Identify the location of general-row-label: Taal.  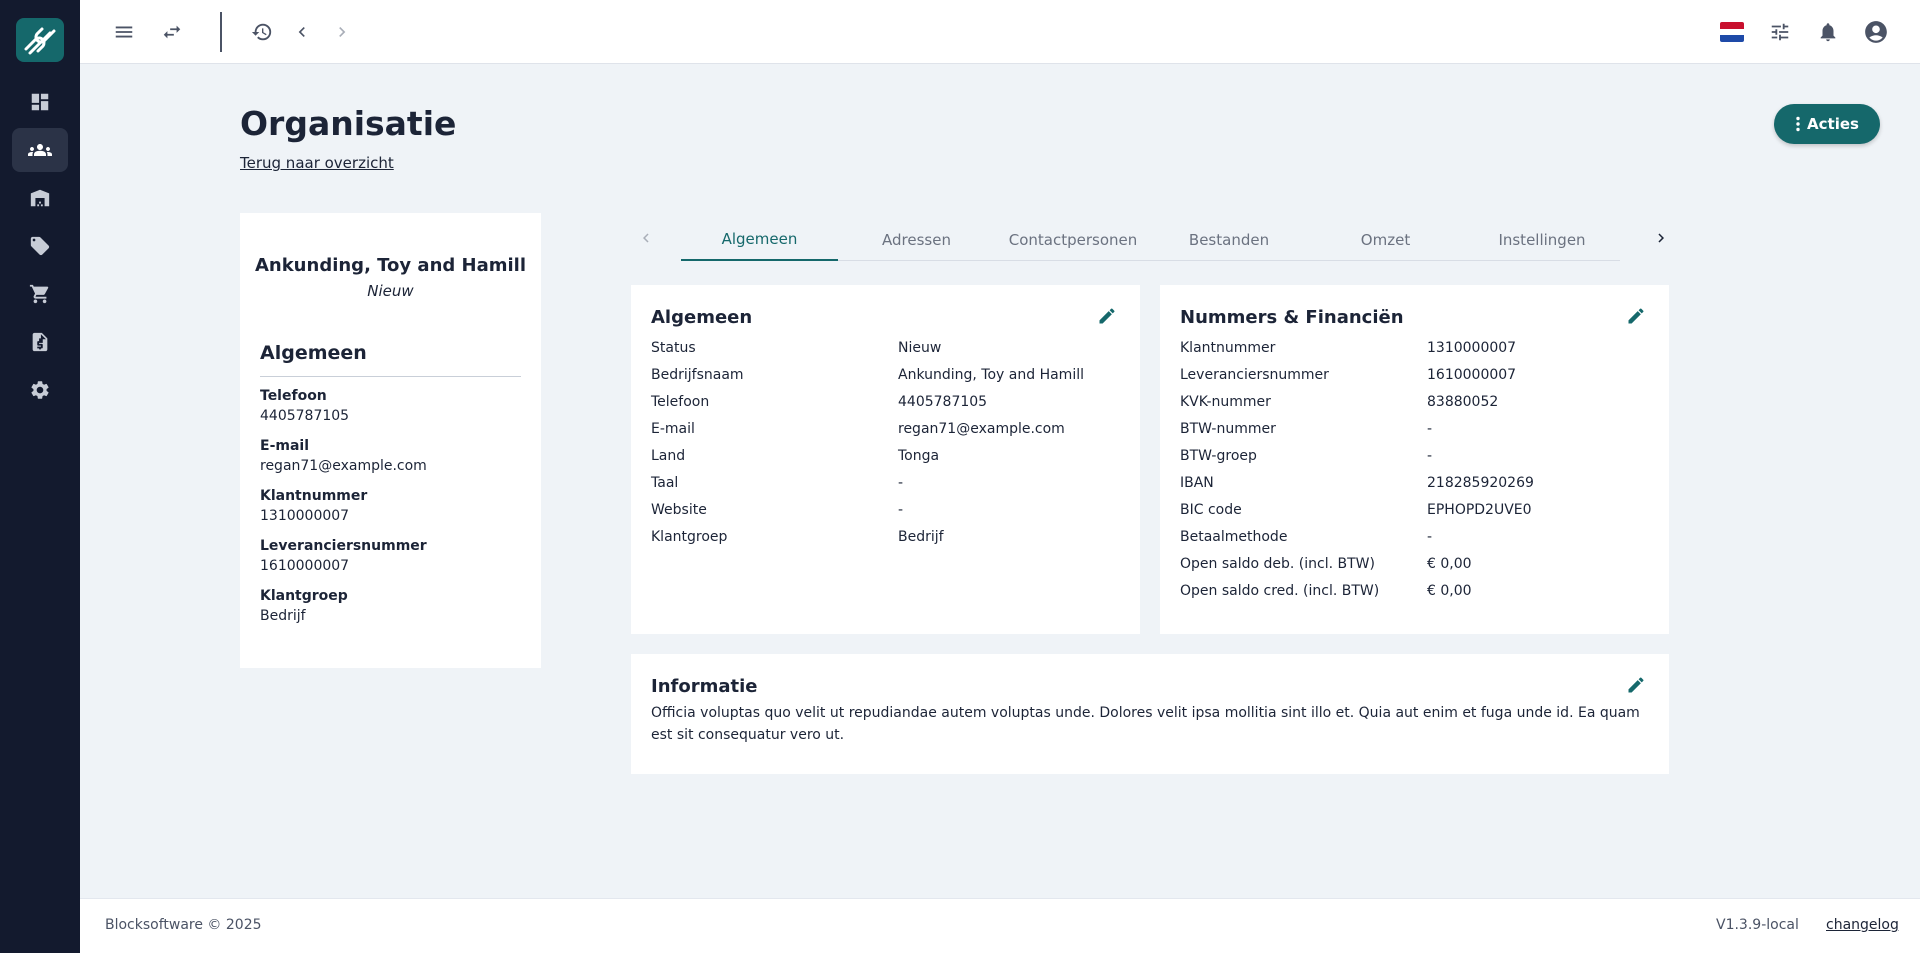
(665, 483).